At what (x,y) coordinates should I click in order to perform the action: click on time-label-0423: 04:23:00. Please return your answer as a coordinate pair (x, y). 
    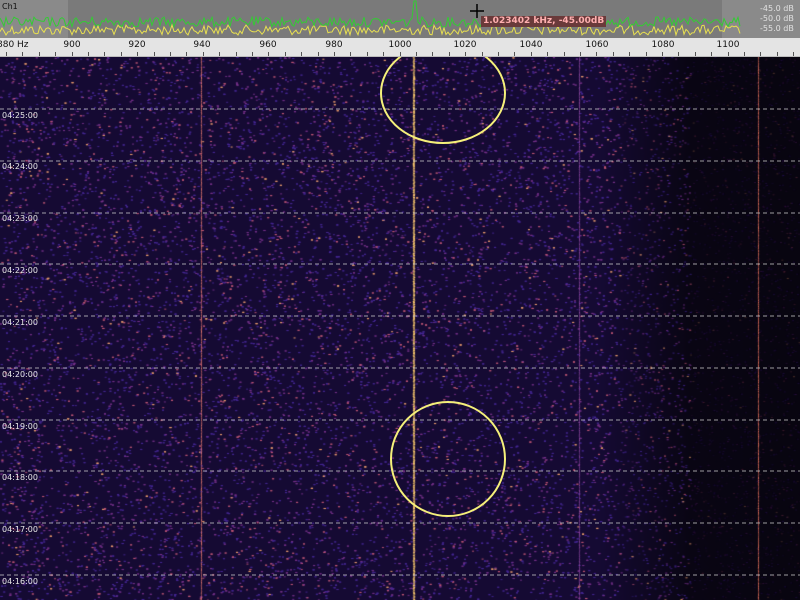
    Looking at the image, I should click on (20, 218).